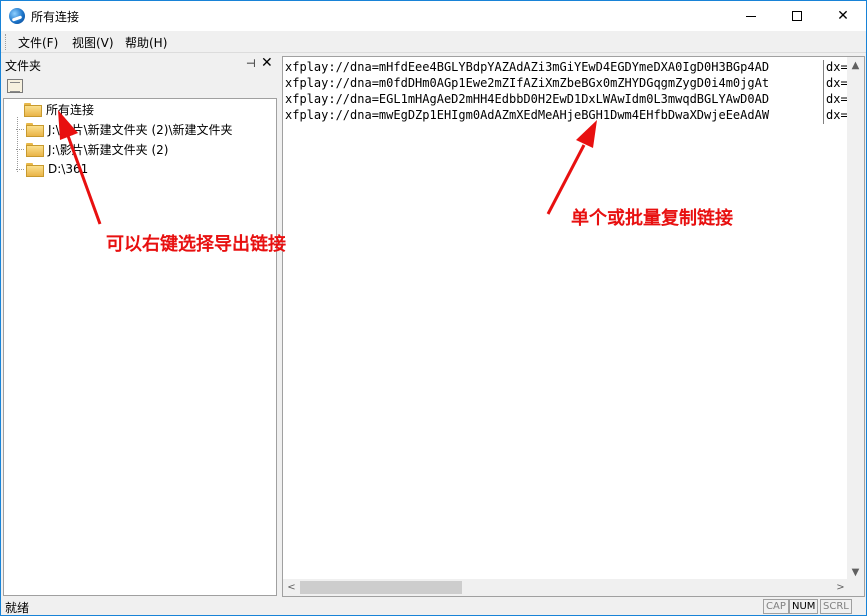  What do you see at coordinates (146, 42) in the screenshot?
I see `menu-help: 帮助(H)` at bounding box center [146, 42].